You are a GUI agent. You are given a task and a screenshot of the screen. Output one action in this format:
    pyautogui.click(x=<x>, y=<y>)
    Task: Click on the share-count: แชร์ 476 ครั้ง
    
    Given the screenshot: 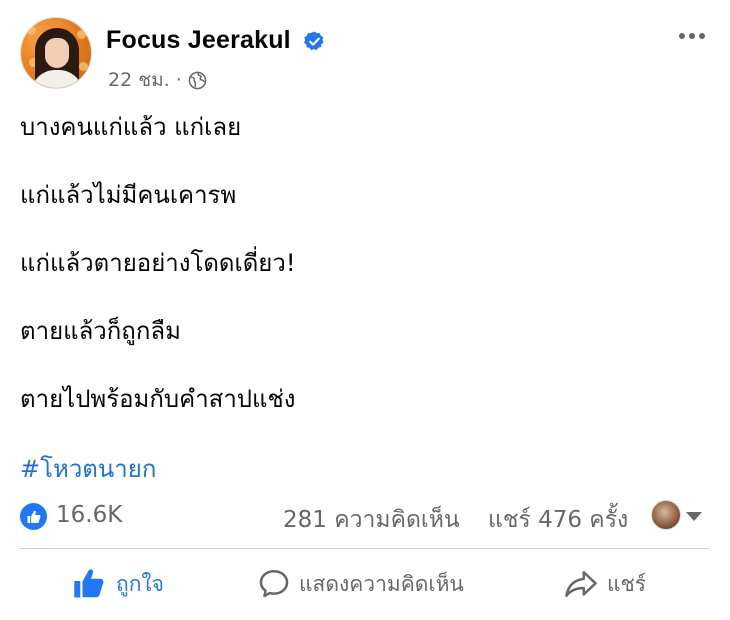 What is the action you would take?
    pyautogui.click(x=558, y=520)
    